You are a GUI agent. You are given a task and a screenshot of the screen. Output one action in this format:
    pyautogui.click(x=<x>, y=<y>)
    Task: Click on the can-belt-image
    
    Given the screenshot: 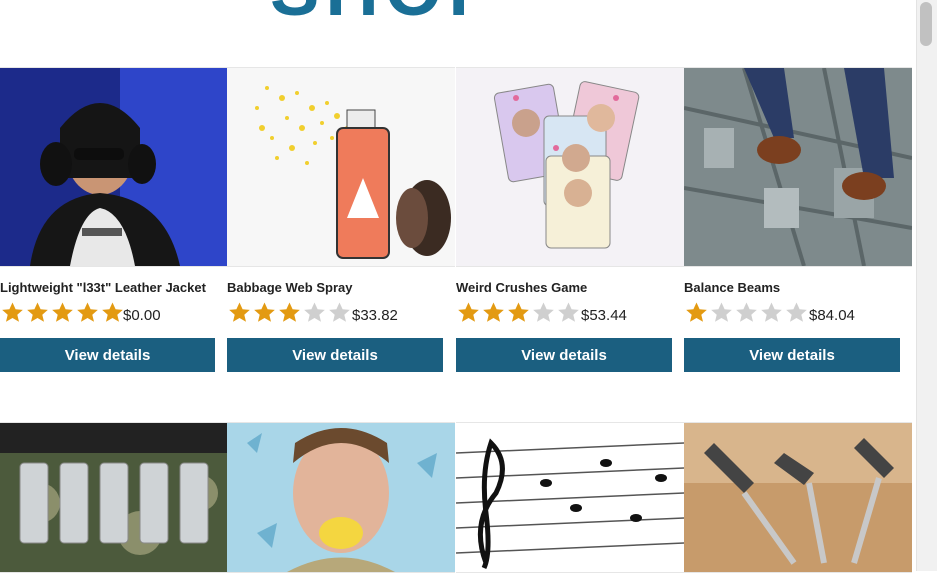 What is the action you would take?
    pyautogui.click(x=114, y=497)
    